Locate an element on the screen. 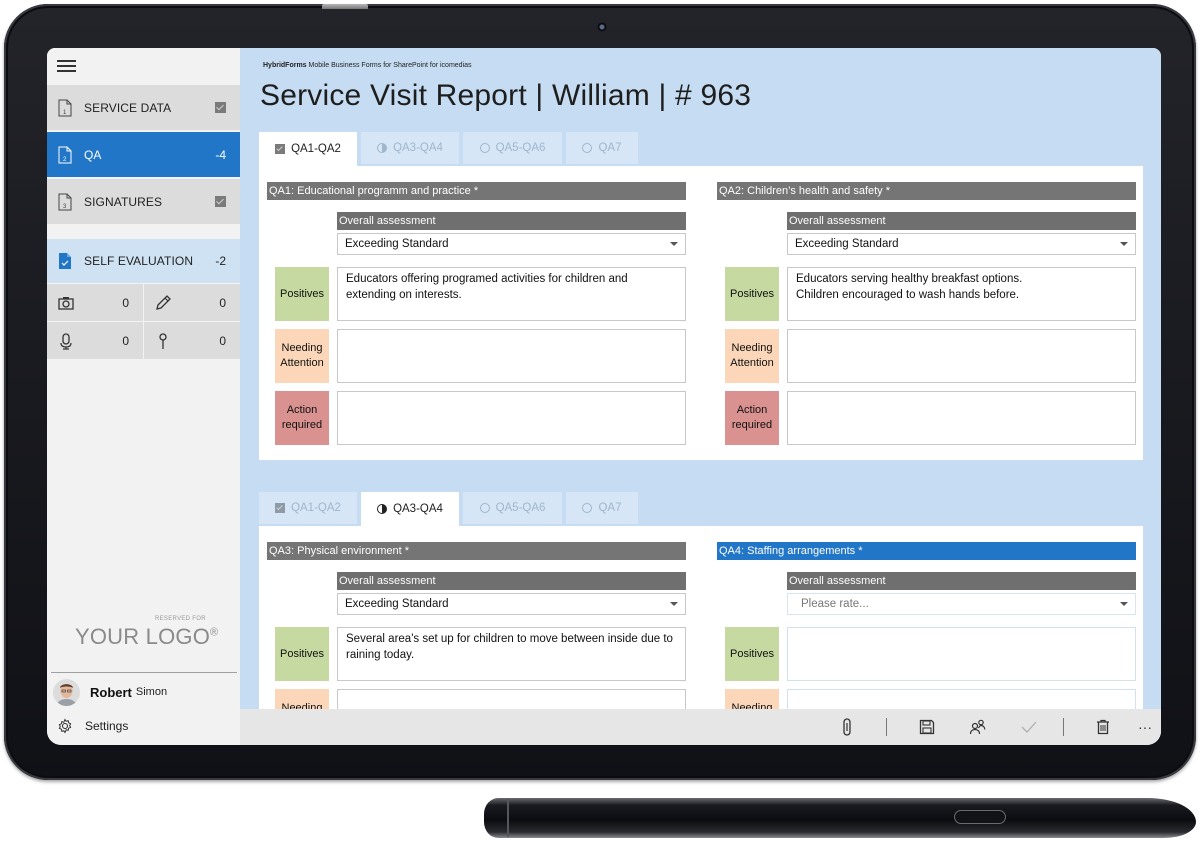  sidebar-item-self-evaluation: SELF EVALUATION -2 is located at coordinates (143, 261).